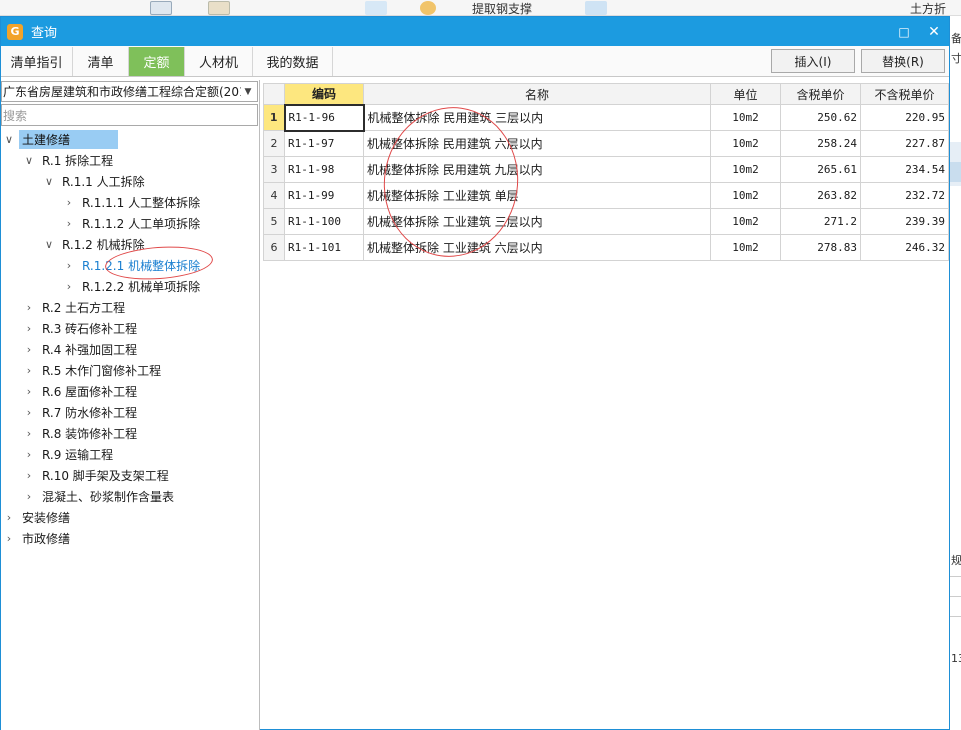  I want to click on tree-node: › R.1.2.1 机械整体拆除, so click(130, 265).